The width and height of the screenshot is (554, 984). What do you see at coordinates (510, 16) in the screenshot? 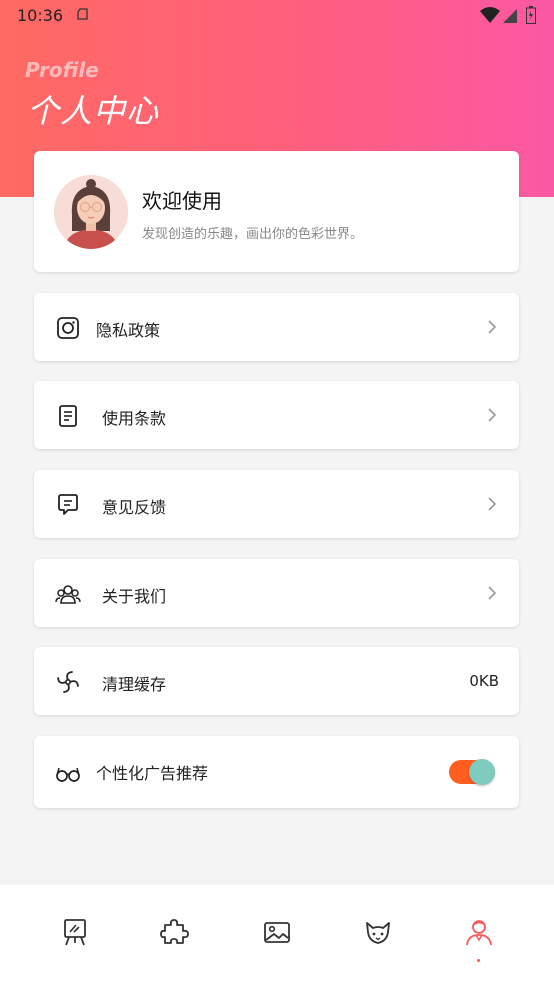
I see `signal-icon` at bounding box center [510, 16].